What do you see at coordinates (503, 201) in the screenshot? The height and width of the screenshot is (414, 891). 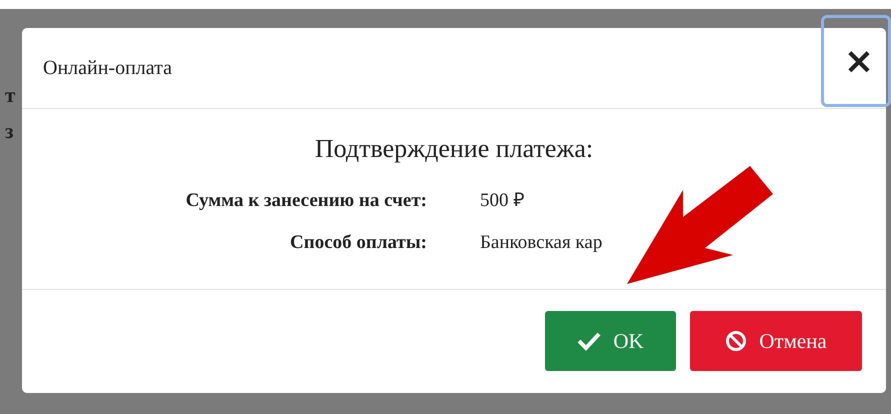 I see `field-value: 500 ₽` at bounding box center [503, 201].